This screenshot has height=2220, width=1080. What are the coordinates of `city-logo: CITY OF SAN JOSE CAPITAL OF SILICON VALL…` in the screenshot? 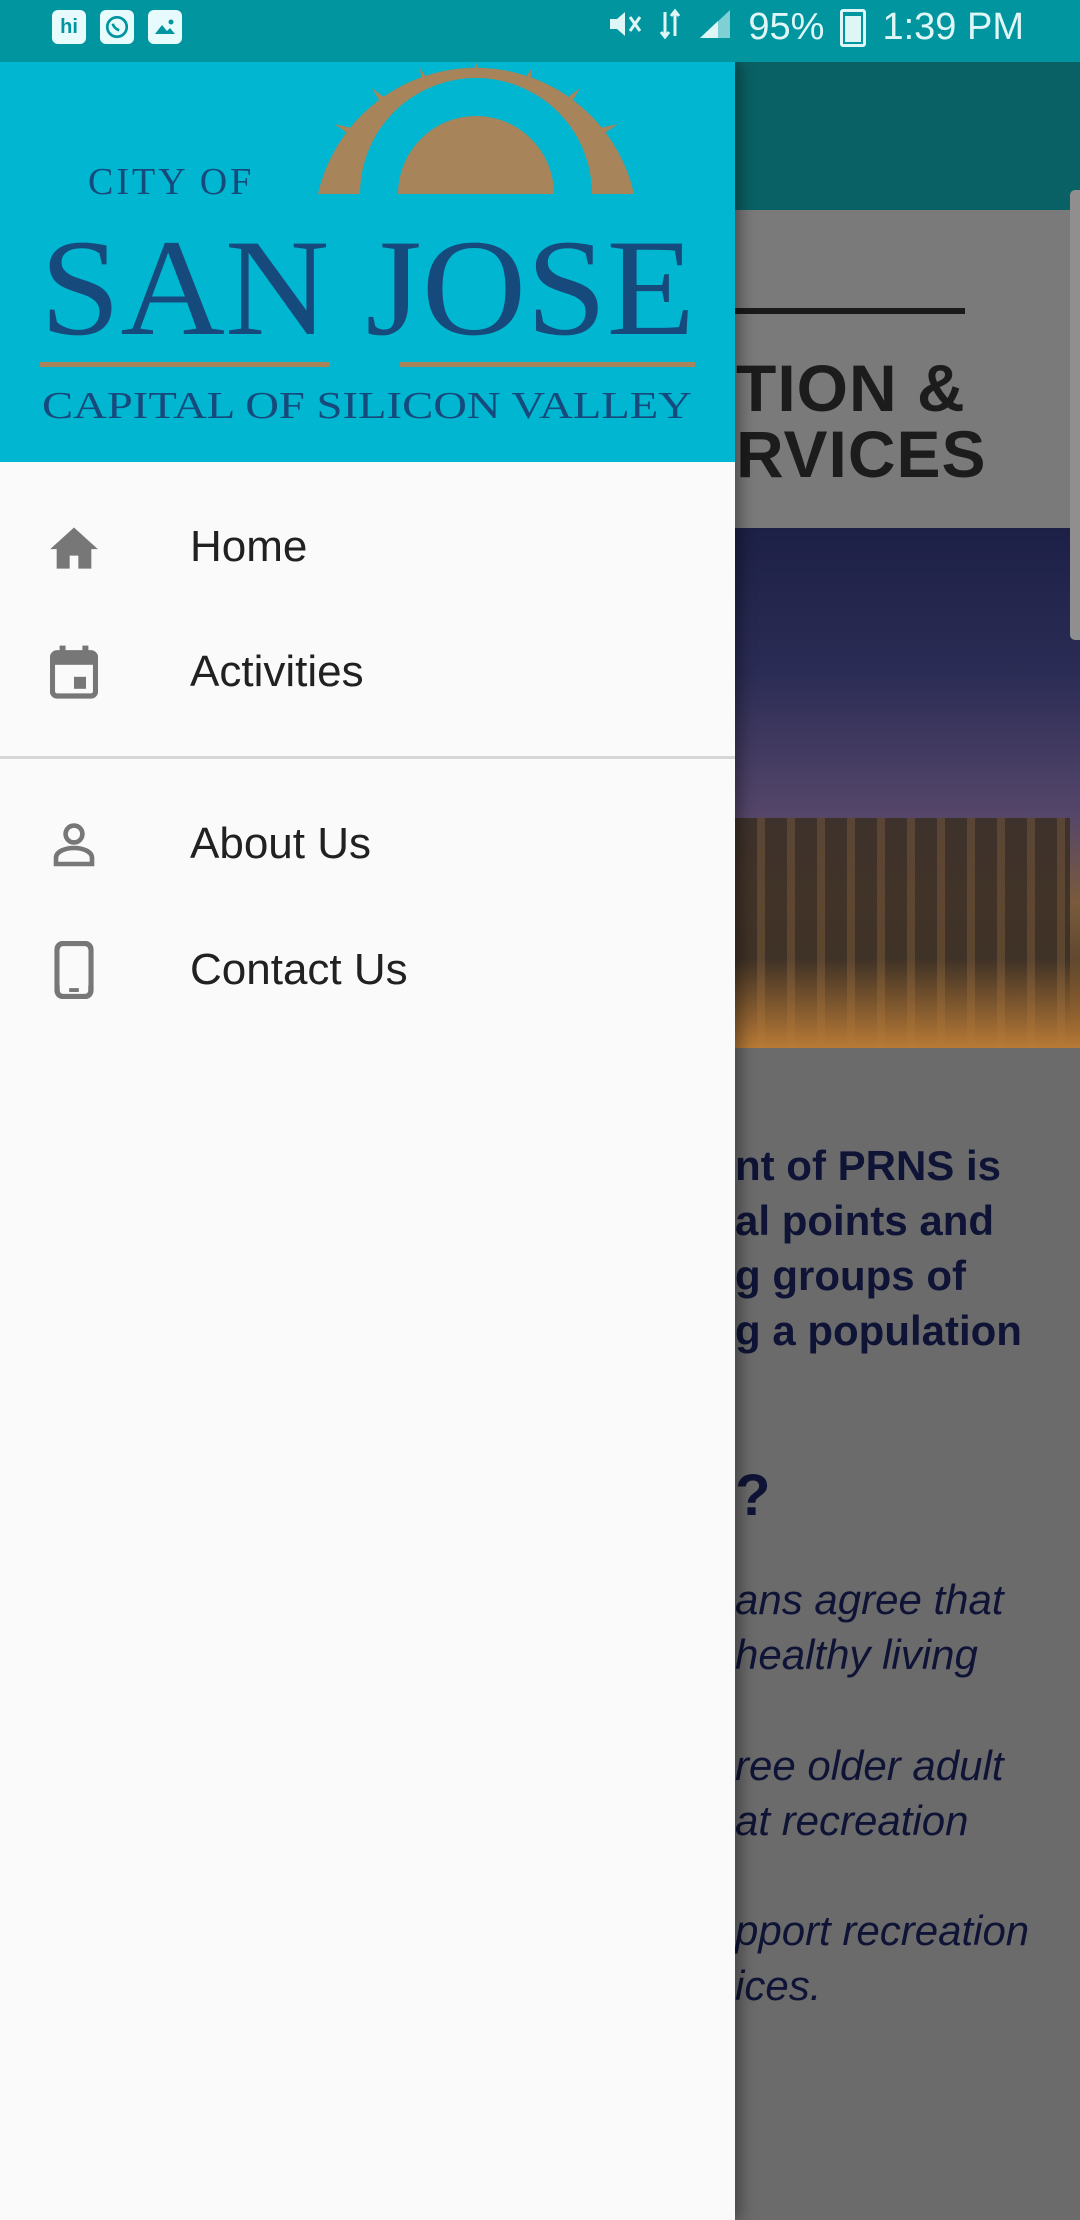 It's located at (367, 244).